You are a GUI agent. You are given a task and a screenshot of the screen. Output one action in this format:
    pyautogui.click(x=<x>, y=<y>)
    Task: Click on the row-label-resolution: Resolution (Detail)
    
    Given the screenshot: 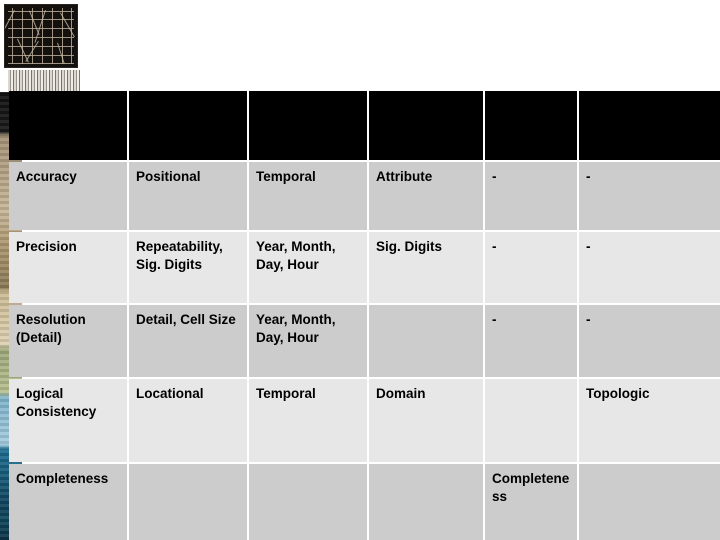 What is the action you would take?
    pyautogui.click(x=68, y=341)
    